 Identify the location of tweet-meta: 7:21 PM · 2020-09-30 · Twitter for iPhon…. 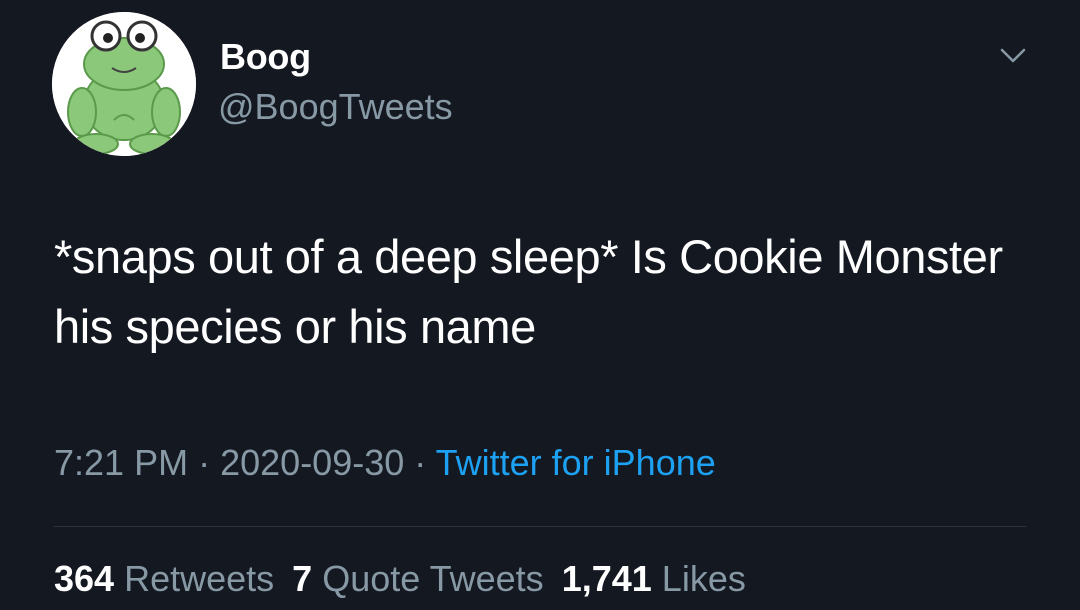
(385, 463).